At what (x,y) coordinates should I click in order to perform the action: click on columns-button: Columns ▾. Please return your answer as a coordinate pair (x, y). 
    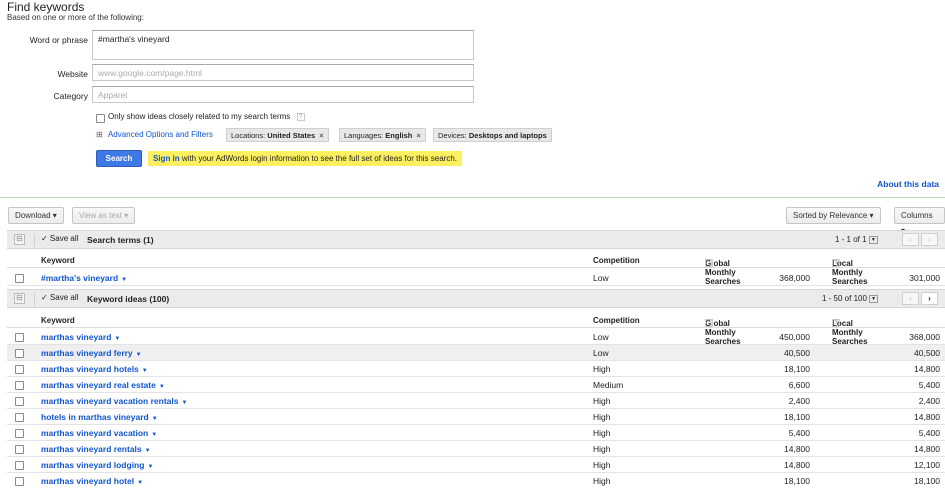
    Looking at the image, I should click on (919, 221).